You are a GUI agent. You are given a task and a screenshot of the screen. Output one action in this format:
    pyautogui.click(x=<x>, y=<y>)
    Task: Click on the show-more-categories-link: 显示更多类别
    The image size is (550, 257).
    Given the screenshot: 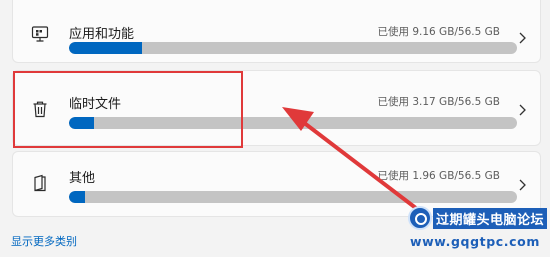 What is the action you would take?
    pyautogui.click(x=44, y=241)
    